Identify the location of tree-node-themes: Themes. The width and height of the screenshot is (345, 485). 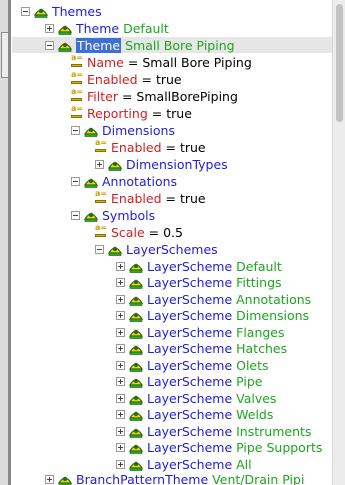
(61, 11).